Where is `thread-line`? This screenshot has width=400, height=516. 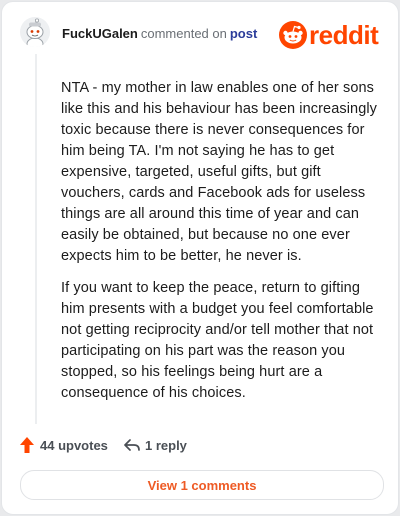
thread-line is located at coordinates (36, 239).